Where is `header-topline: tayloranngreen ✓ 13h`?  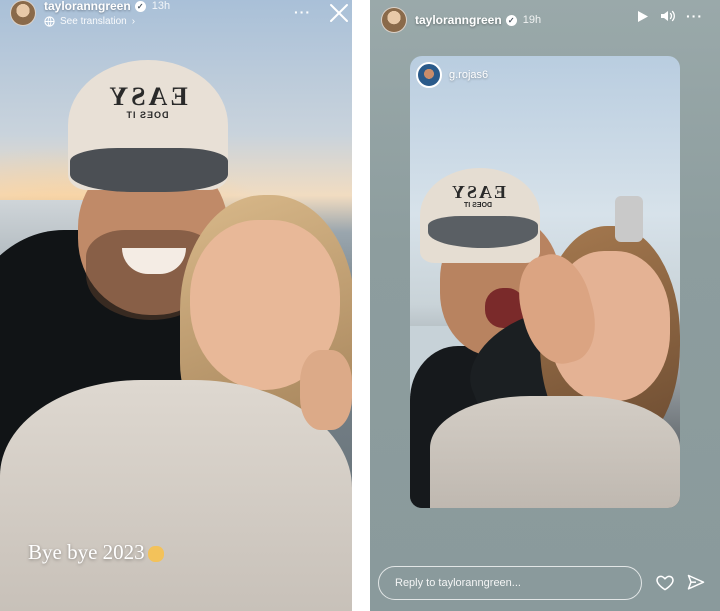
header-topline: tayloranngreen ✓ 13h is located at coordinates (107, 6).